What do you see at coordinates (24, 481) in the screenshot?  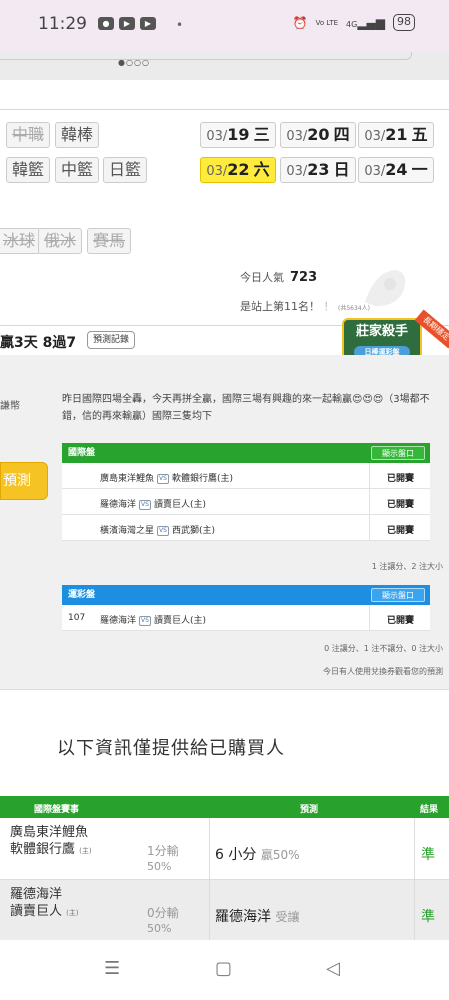 I see `predict-button: 預測` at bounding box center [24, 481].